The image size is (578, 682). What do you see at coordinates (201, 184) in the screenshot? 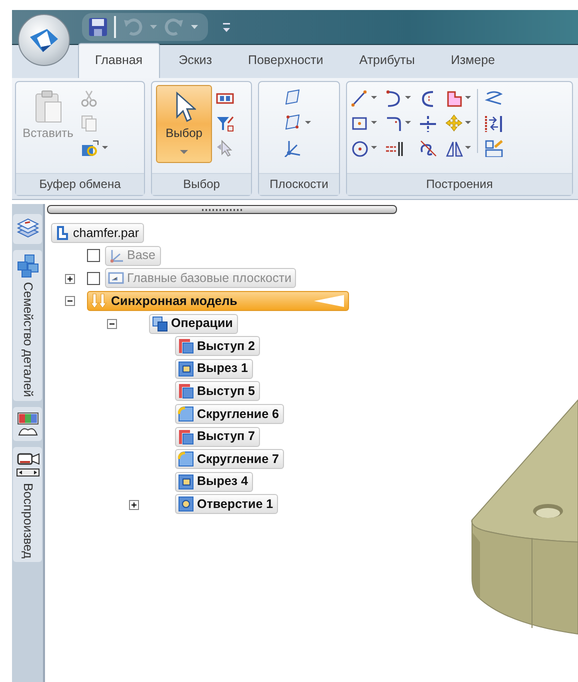
I see `group-label: Выбор` at bounding box center [201, 184].